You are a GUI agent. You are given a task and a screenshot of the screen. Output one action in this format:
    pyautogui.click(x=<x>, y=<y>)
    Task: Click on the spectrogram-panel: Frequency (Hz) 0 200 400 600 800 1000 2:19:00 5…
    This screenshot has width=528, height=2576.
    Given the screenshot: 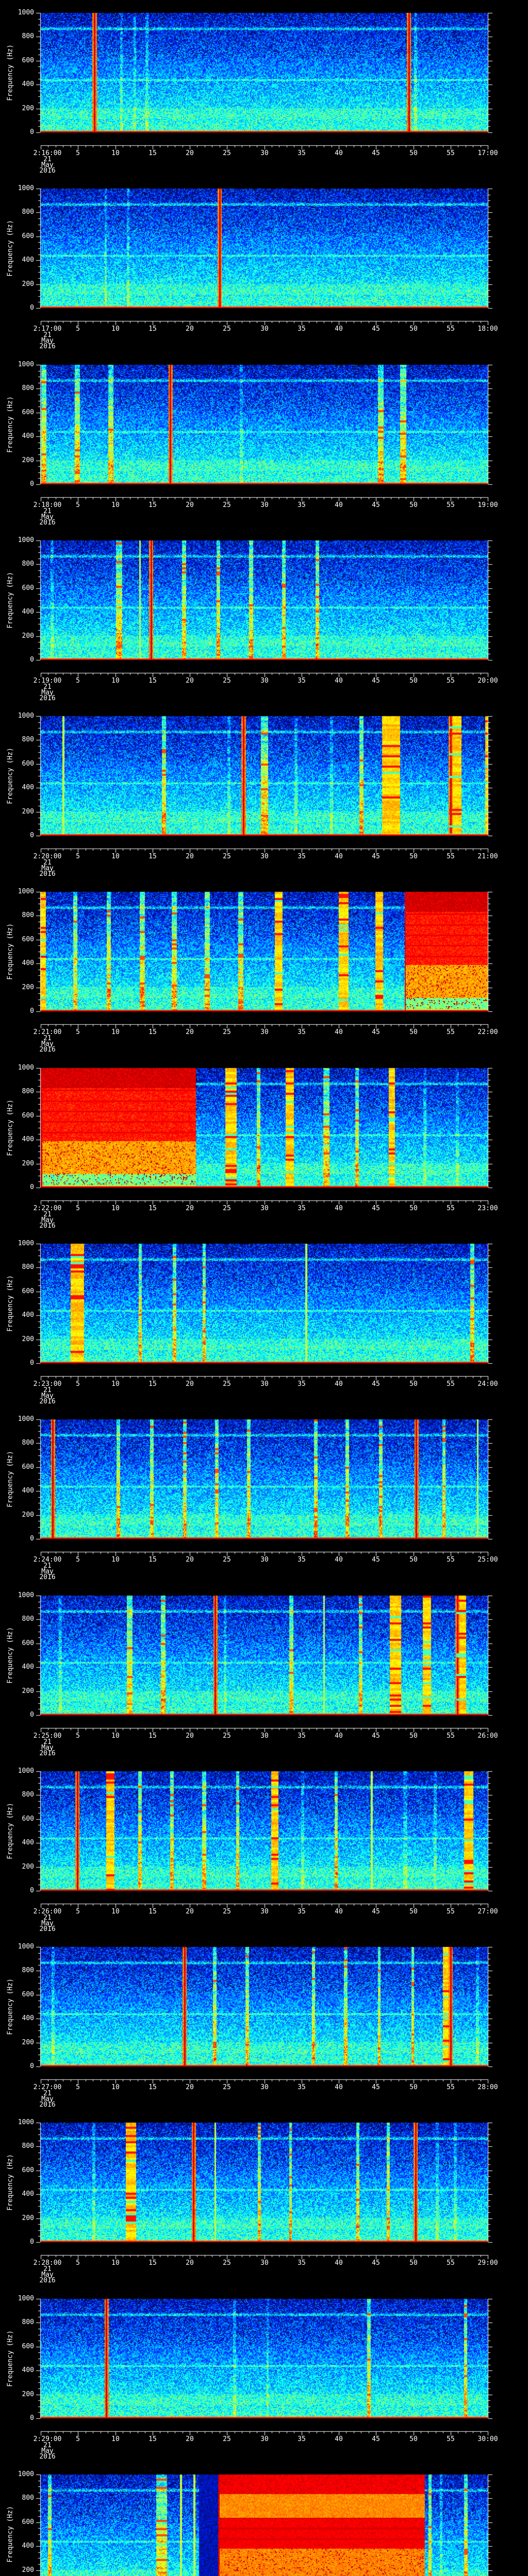 What is the action you would take?
    pyautogui.click(x=264, y=615)
    